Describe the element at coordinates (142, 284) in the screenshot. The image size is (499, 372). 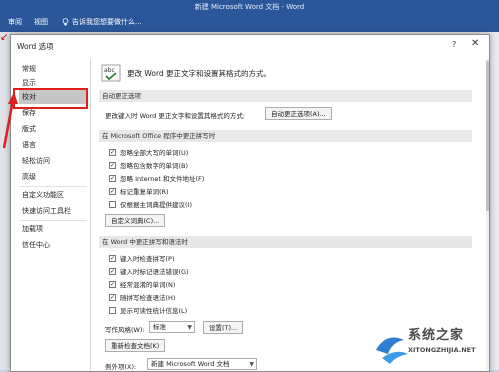
I see `option-confused-words: ✓ 经常混淆的单词(N)` at that location.